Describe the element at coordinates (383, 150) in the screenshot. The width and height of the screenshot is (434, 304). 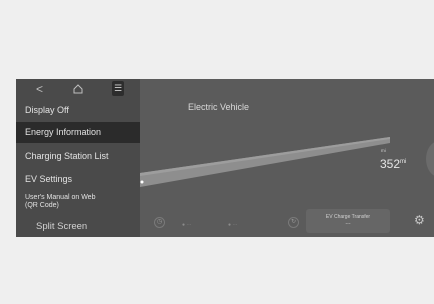
I see `range-unit-tag: mi` at that location.